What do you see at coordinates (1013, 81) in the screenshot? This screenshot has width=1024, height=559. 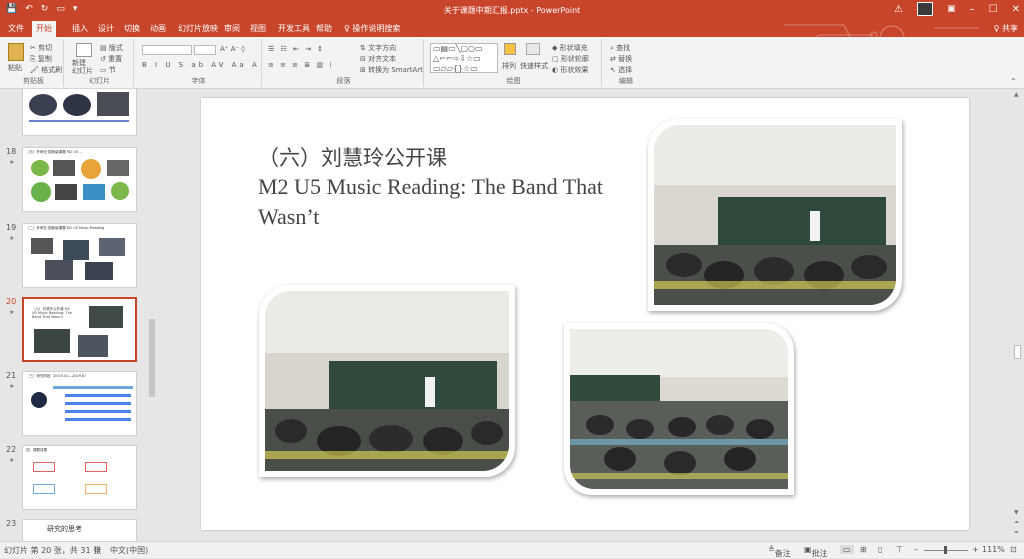 I see `collapse-ribbon-icon: ⌃` at bounding box center [1013, 81].